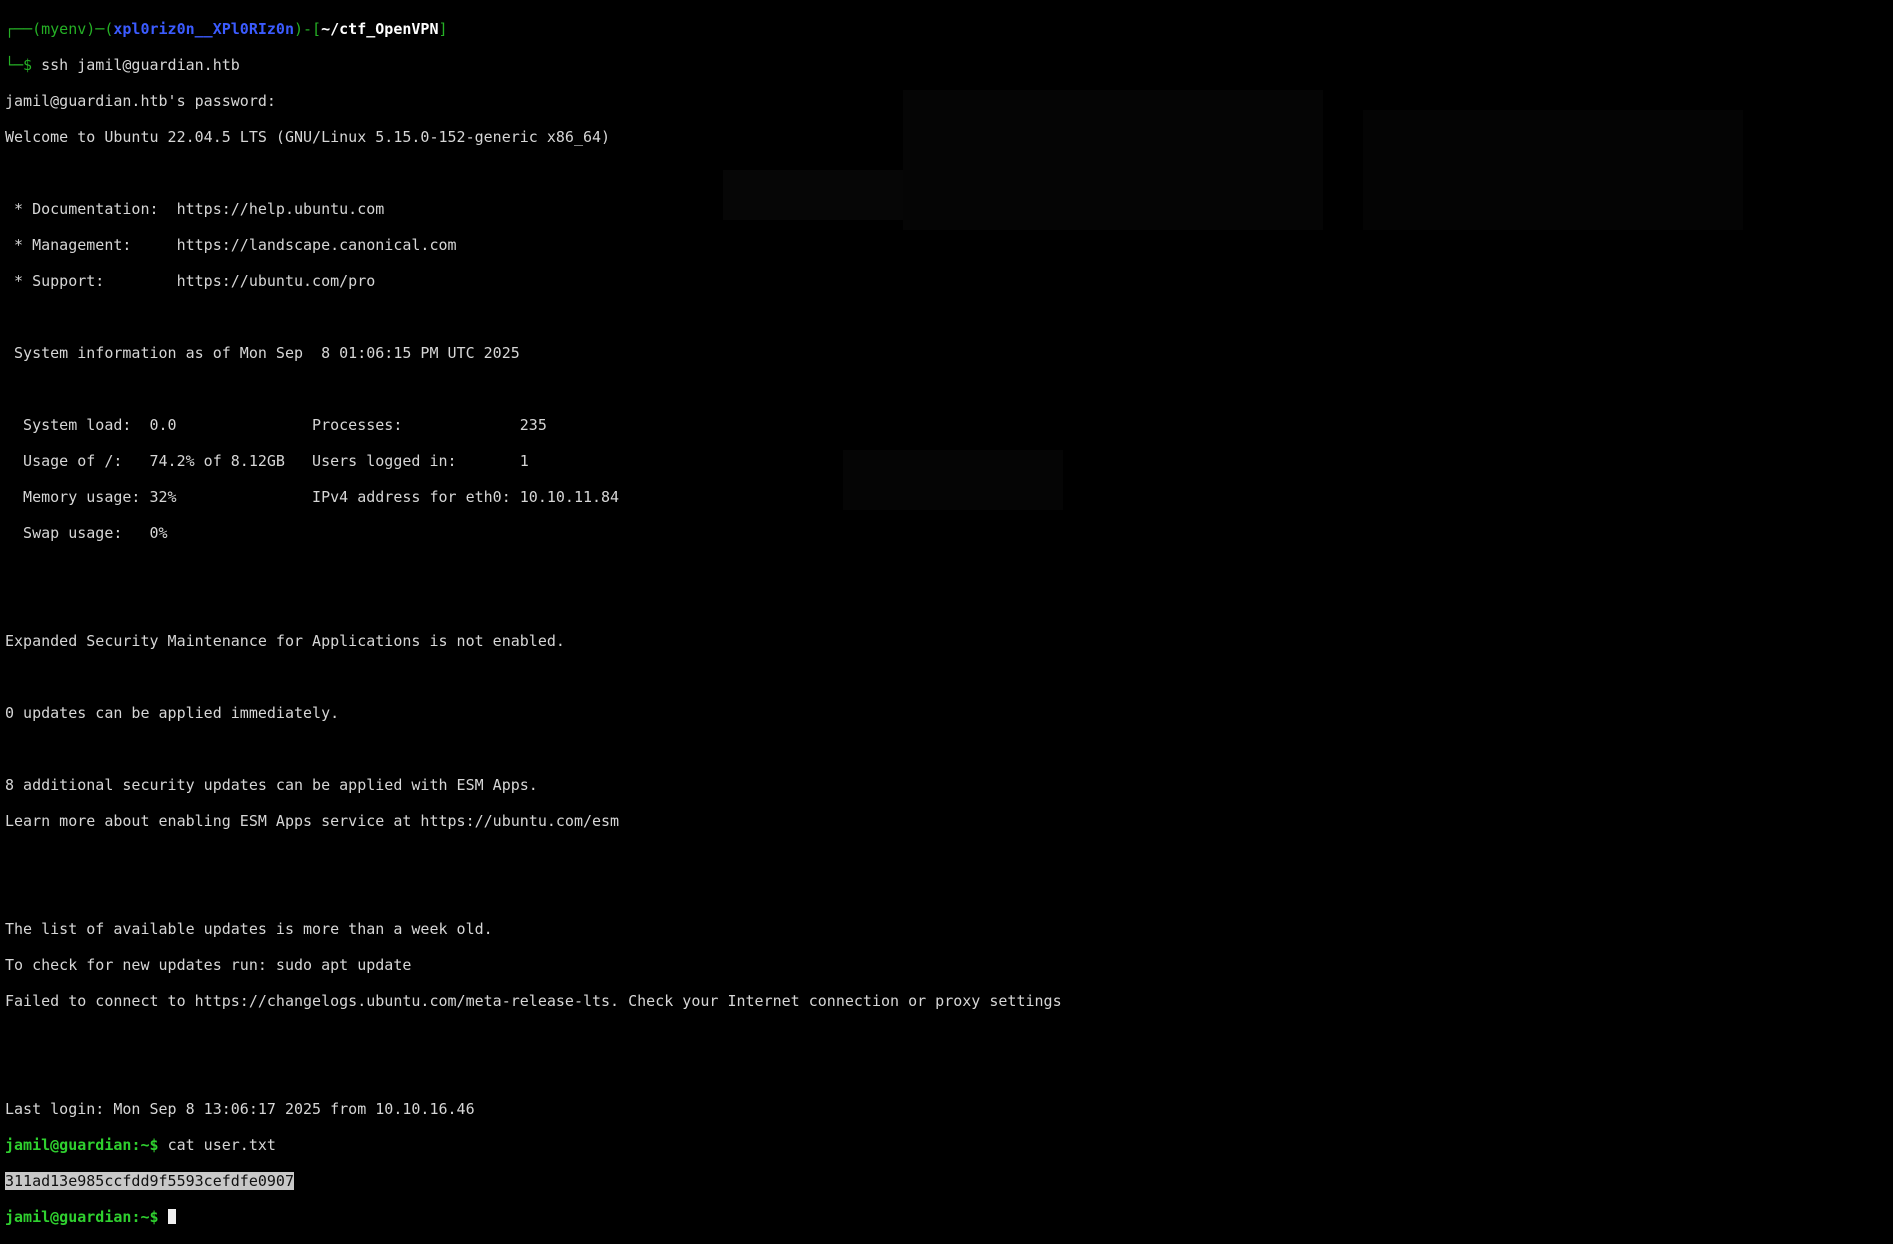 This screenshot has width=1893, height=1244. Describe the element at coordinates (276, 425) in the screenshot. I see `sysinfo-row: System load: 0.0 Processes: 235` at that location.